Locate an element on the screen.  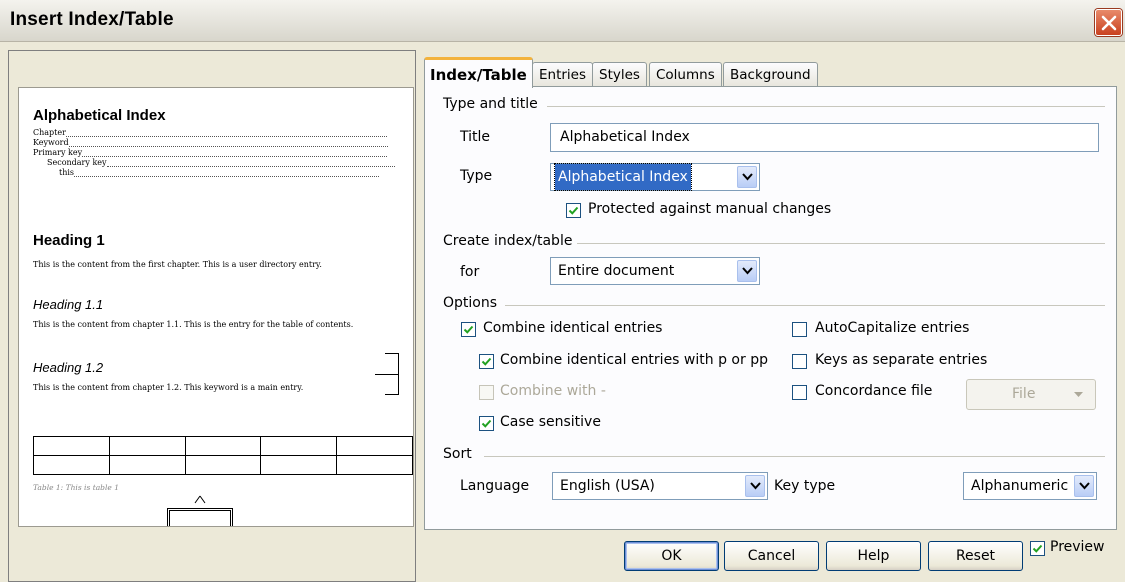
concordance-label: Concordance file is located at coordinates (874, 391).